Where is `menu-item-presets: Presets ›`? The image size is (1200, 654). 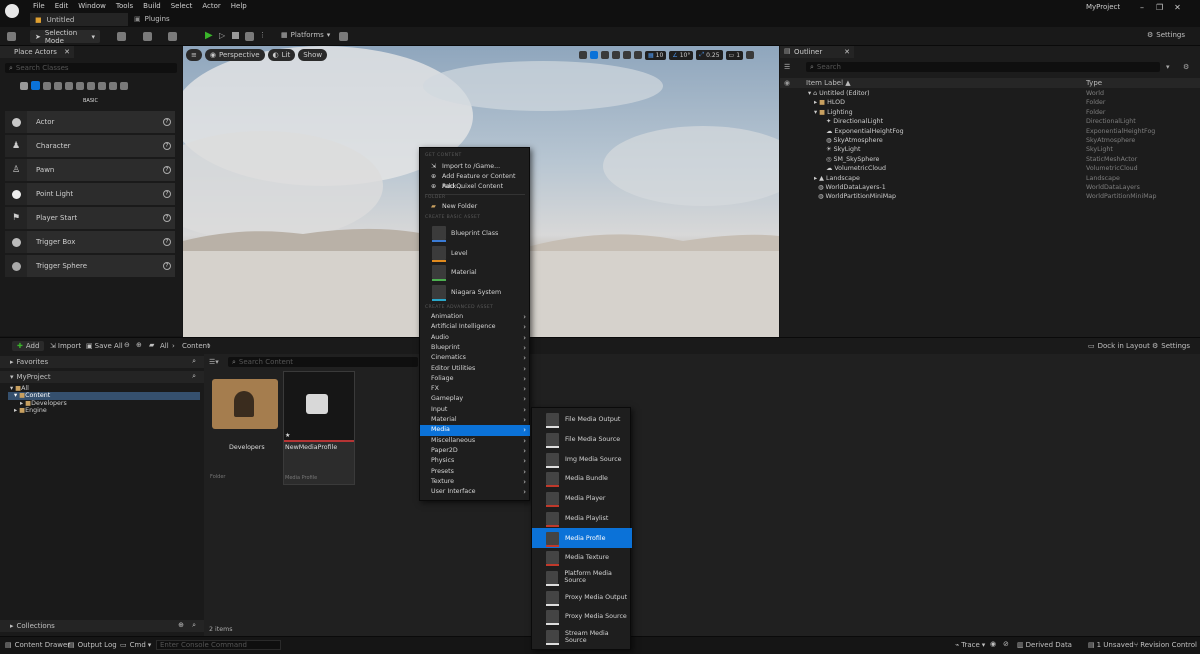
menu-item-presets: Presets › is located at coordinates (475, 472).